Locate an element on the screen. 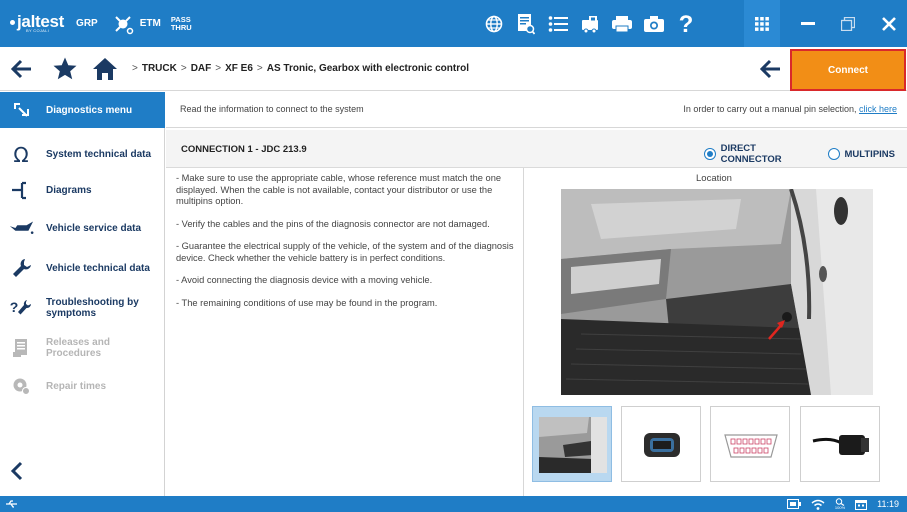 This screenshot has height=512, width=907. gear-clock-icon is located at coordinates (21, 386).